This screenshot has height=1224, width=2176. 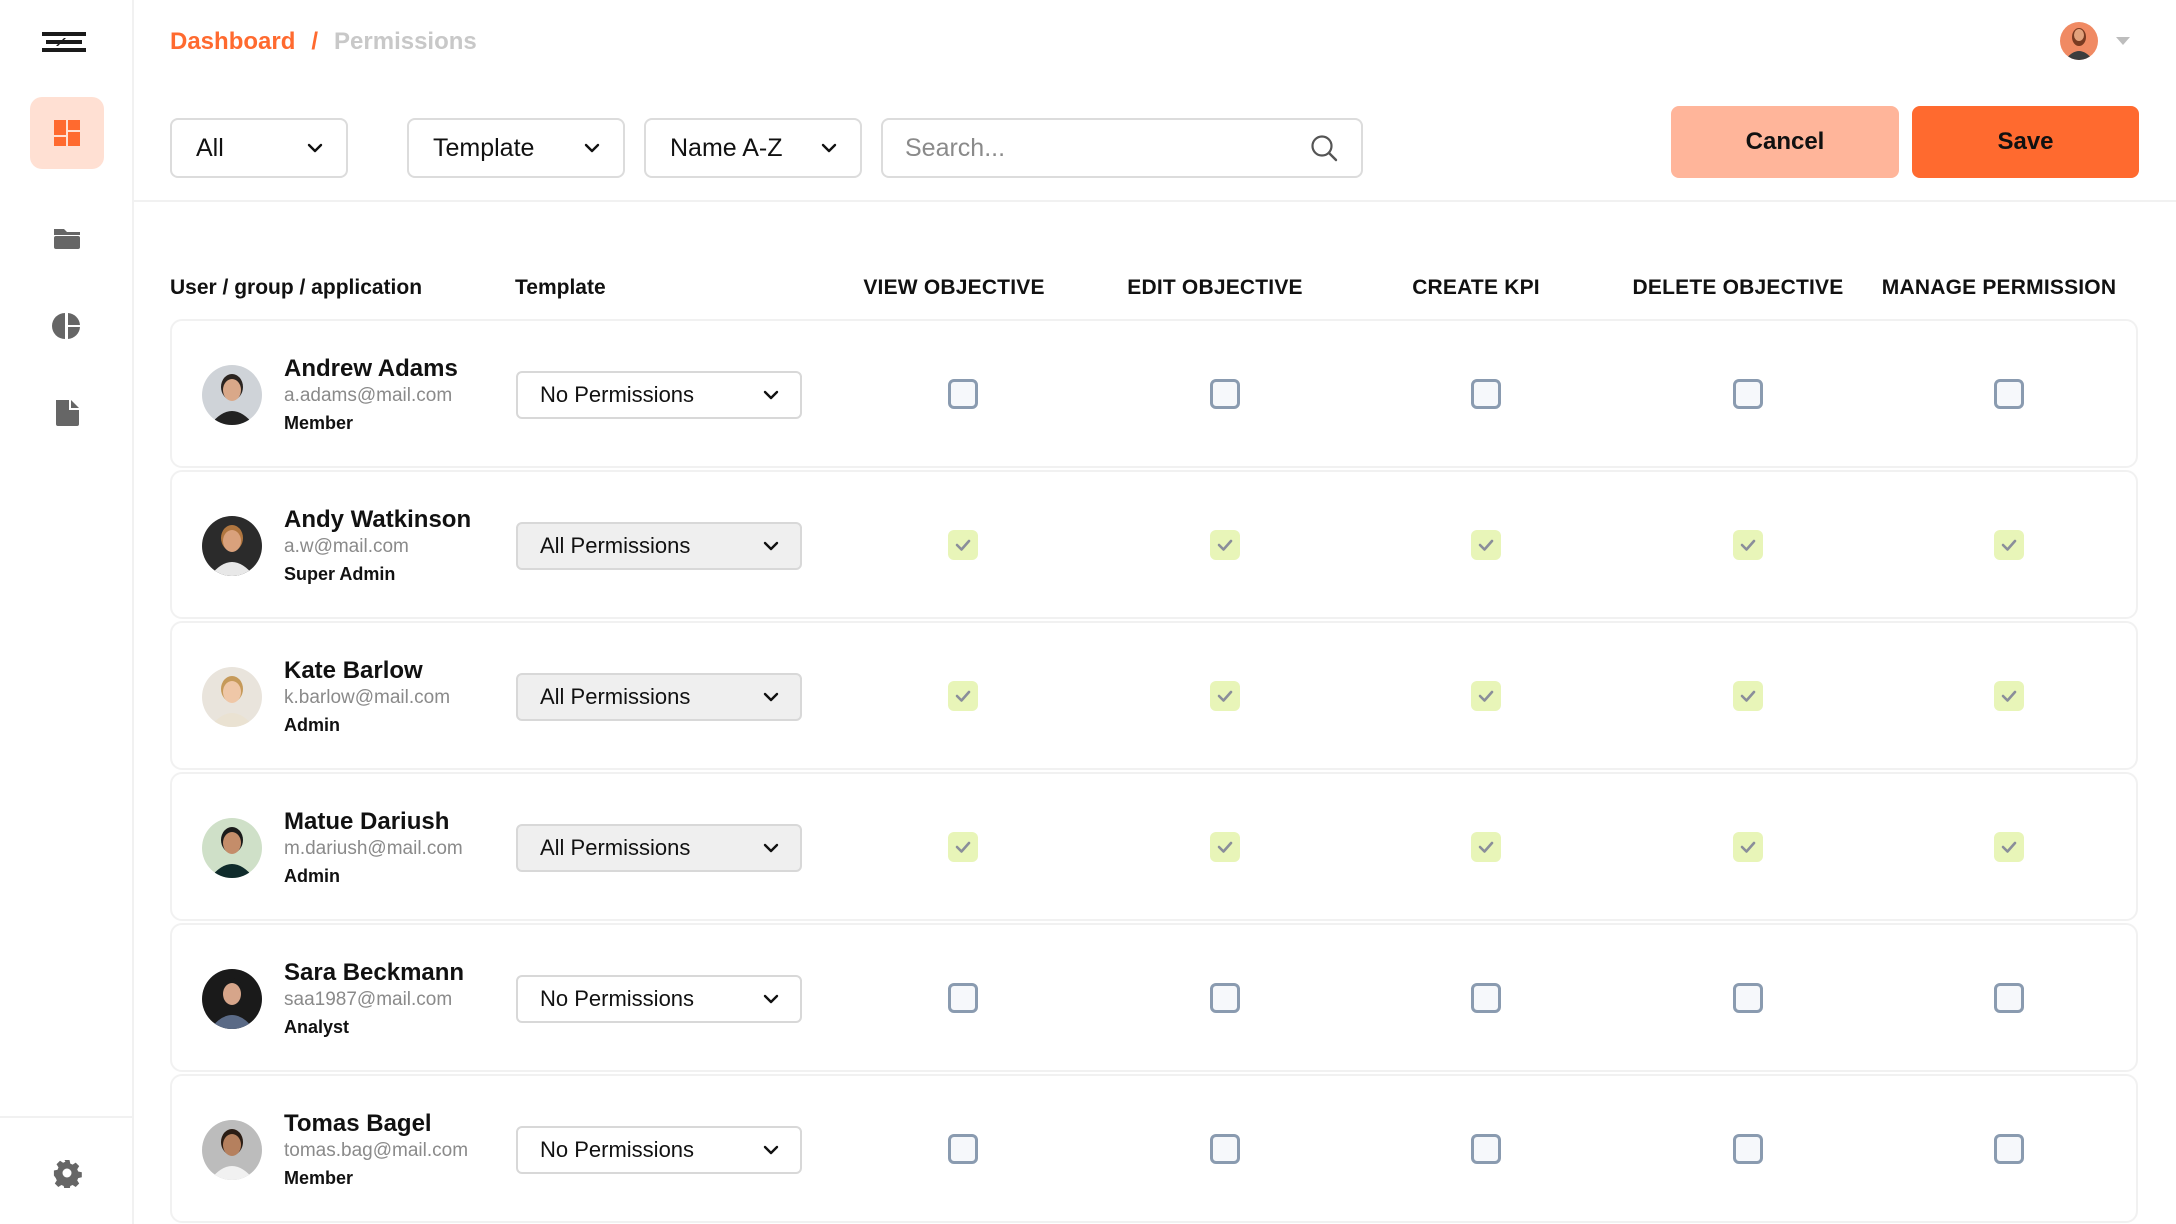 I want to click on user-email: k.barlow@mail.com, so click(x=367, y=697).